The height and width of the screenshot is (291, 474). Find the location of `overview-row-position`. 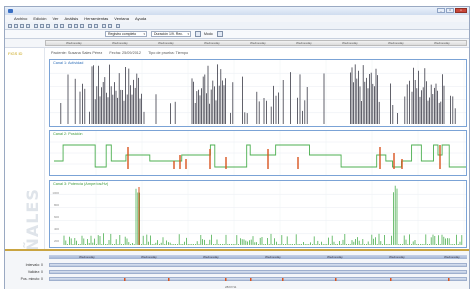

overview-row-position is located at coordinates (258, 279).